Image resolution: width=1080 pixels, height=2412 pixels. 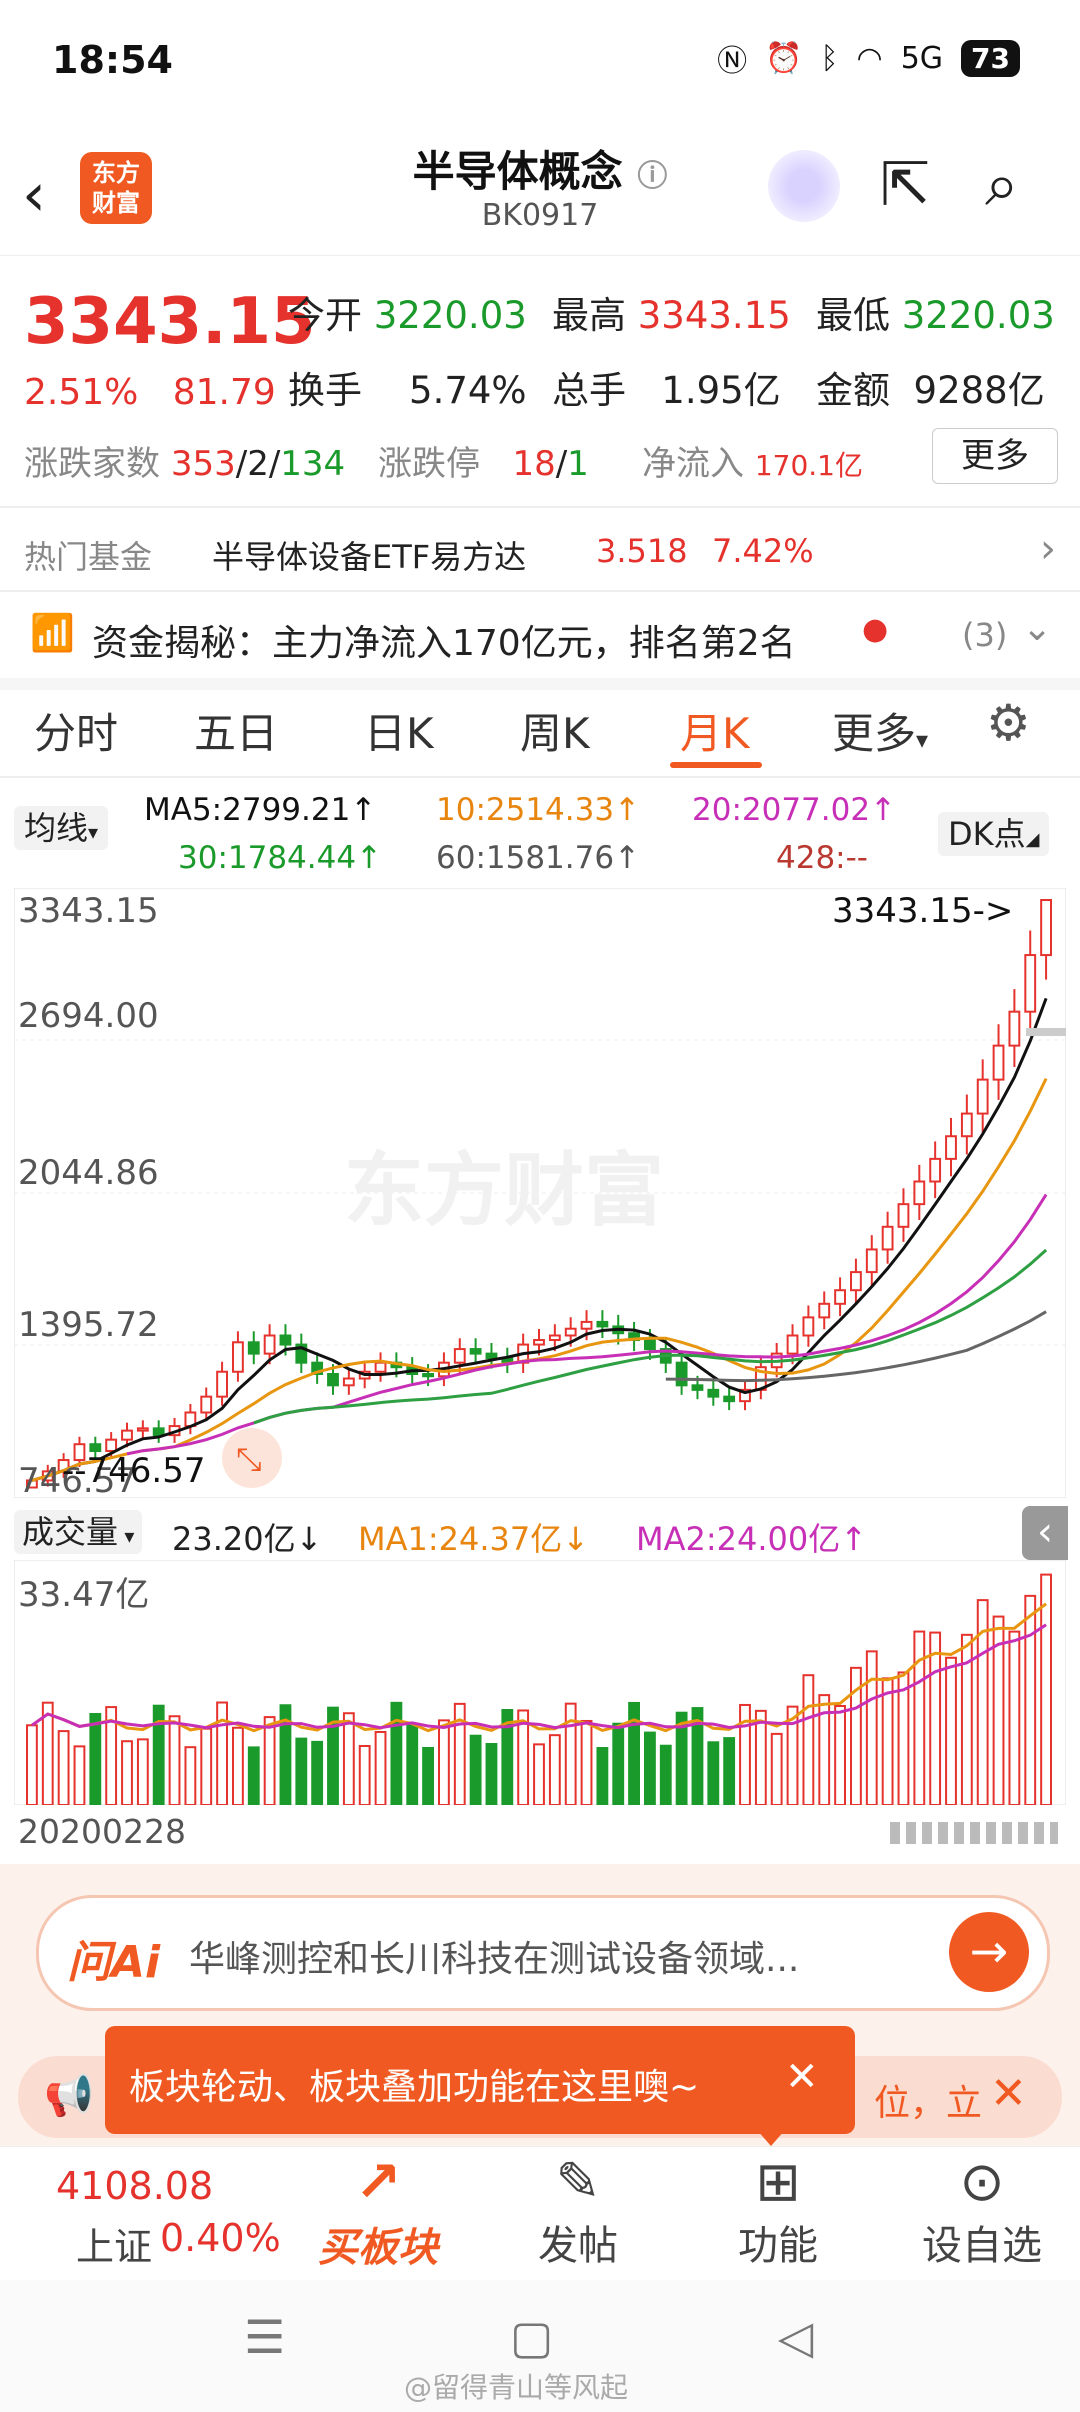 What do you see at coordinates (1045, 1533) in the screenshot?
I see `collapse-panel-button: ‹` at bounding box center [1045, 1533].